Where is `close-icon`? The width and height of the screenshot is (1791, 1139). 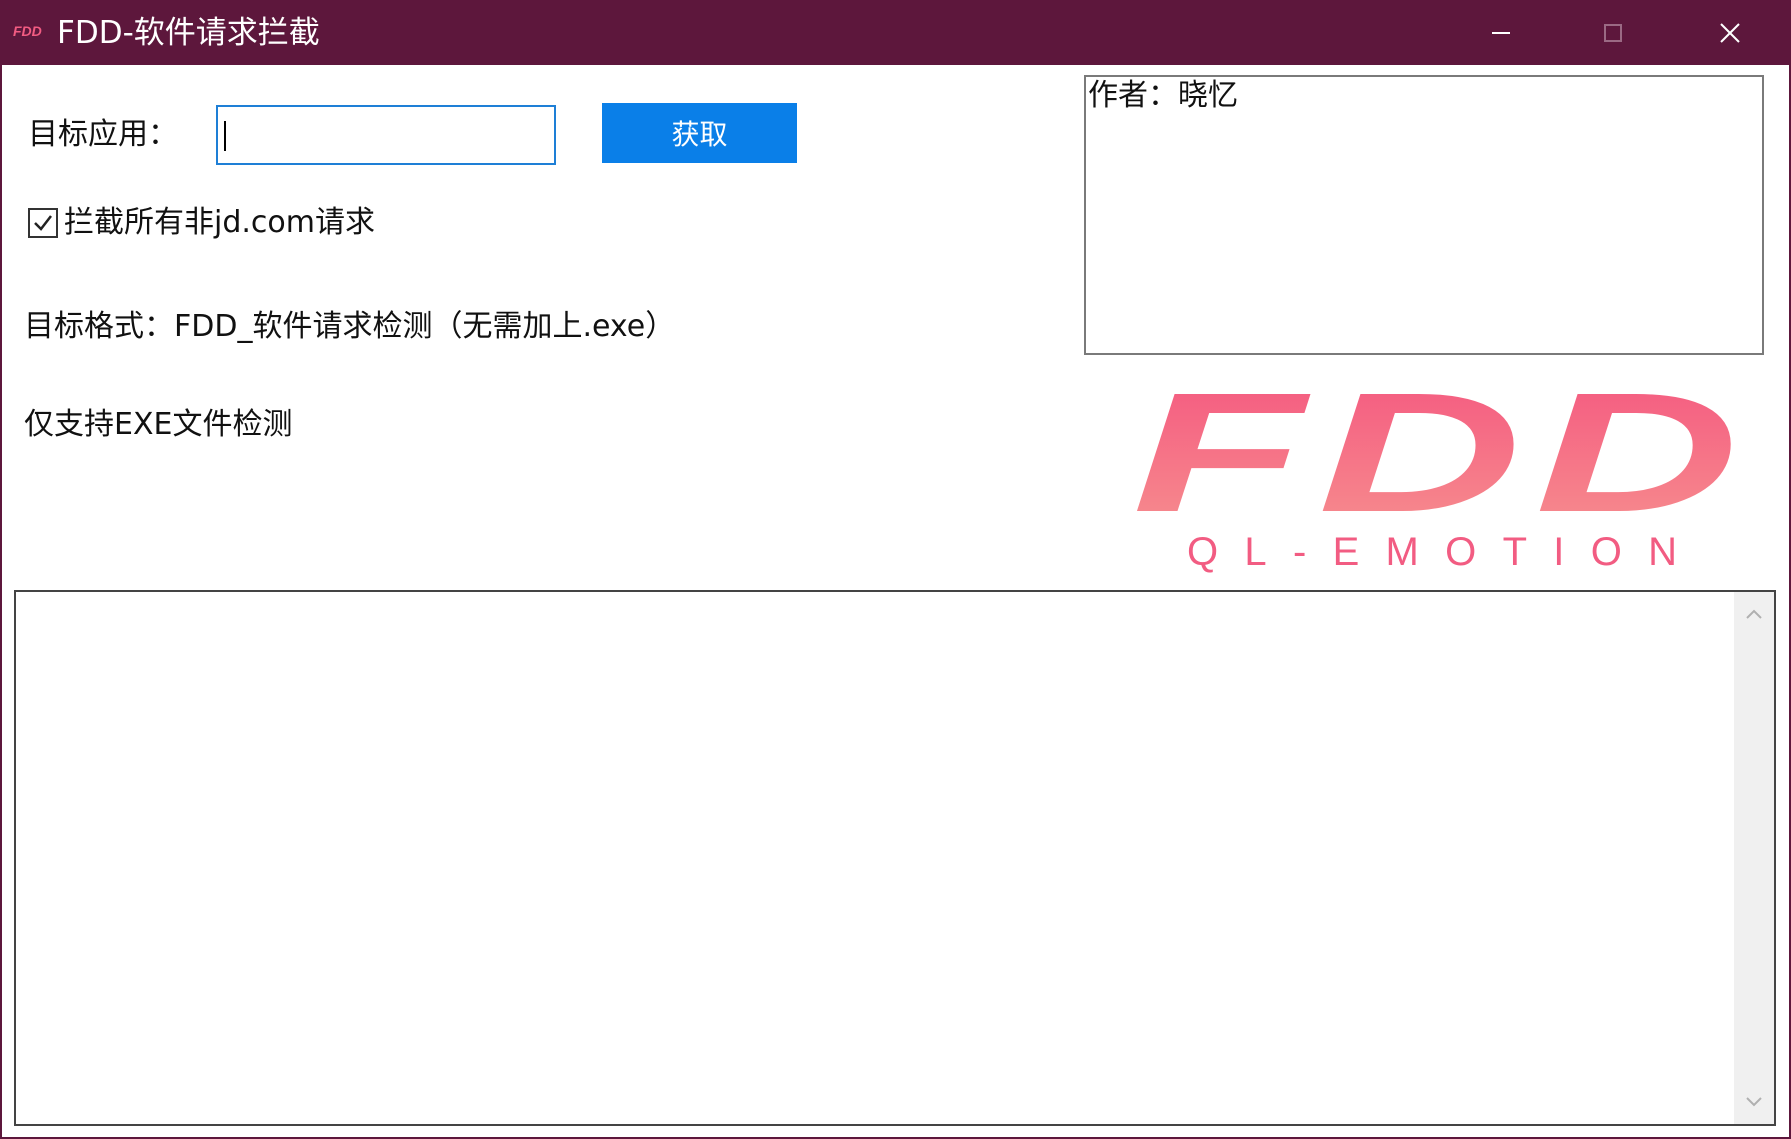 close-icon is located at coordinates (1730, 32).